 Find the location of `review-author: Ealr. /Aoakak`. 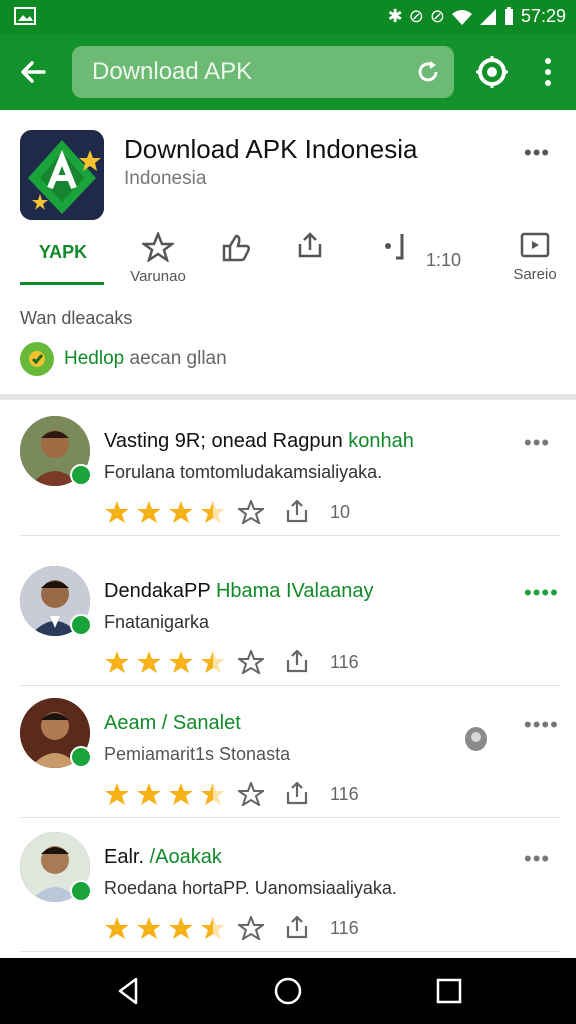

review-author: Ealr. /Aoakak is located at coordinates (163, 857).